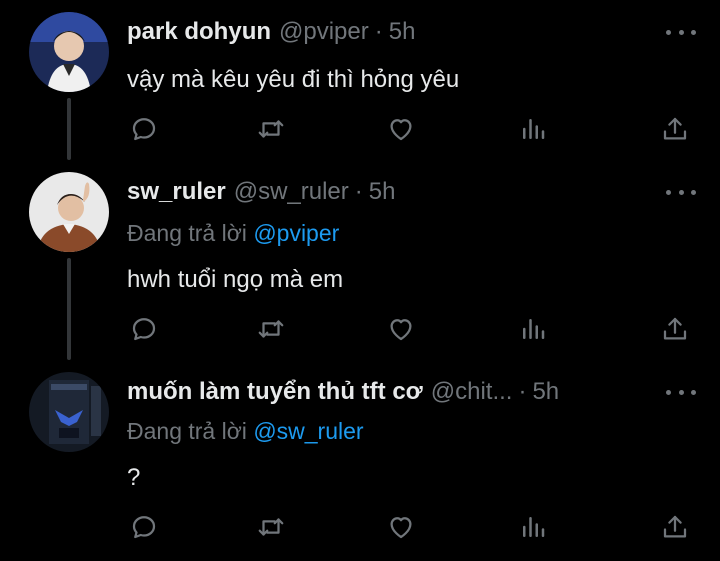 Image resolution: width=720 pixels, height=561 pixels. I want to click on tweet-header: sw_ruler @sw_ruler · 5h, so click(261, 192).